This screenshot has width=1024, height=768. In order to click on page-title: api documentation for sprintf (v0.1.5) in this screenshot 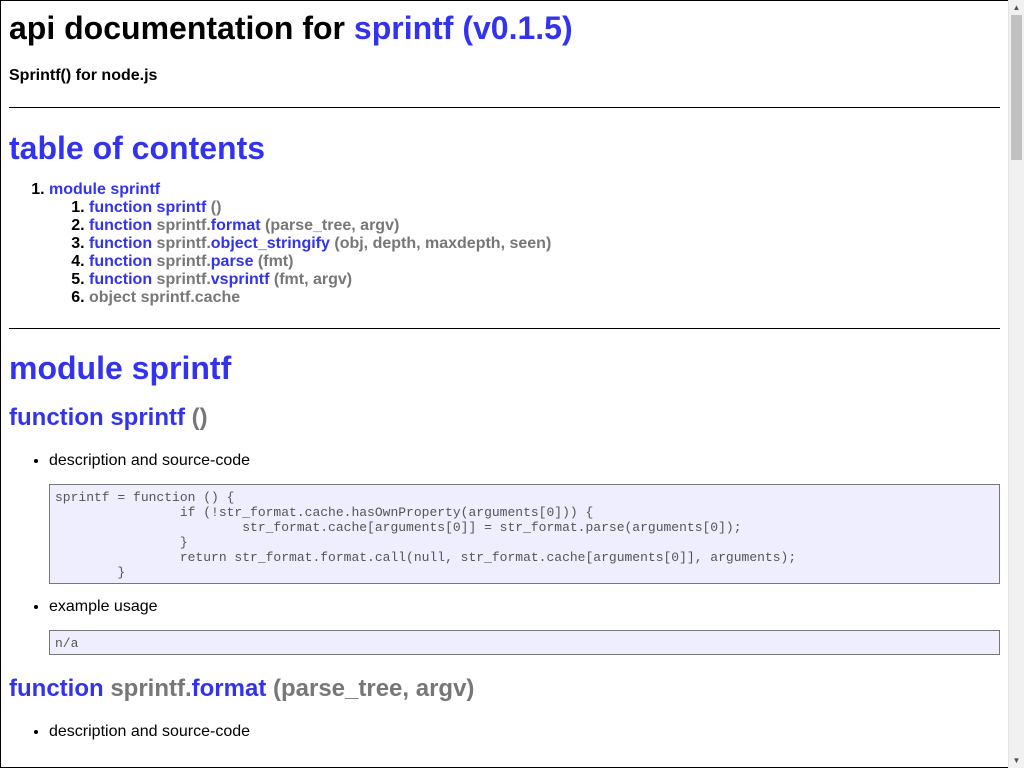, I will do `click(504, 28)`.